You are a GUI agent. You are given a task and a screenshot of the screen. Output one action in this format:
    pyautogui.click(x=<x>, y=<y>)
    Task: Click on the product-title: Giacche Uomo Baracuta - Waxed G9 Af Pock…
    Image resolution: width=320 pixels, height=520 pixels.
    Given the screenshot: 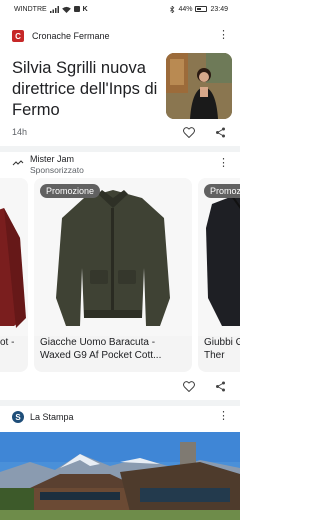 What is the action you would take?
    pyautogui.click(x=101, y=349)
    